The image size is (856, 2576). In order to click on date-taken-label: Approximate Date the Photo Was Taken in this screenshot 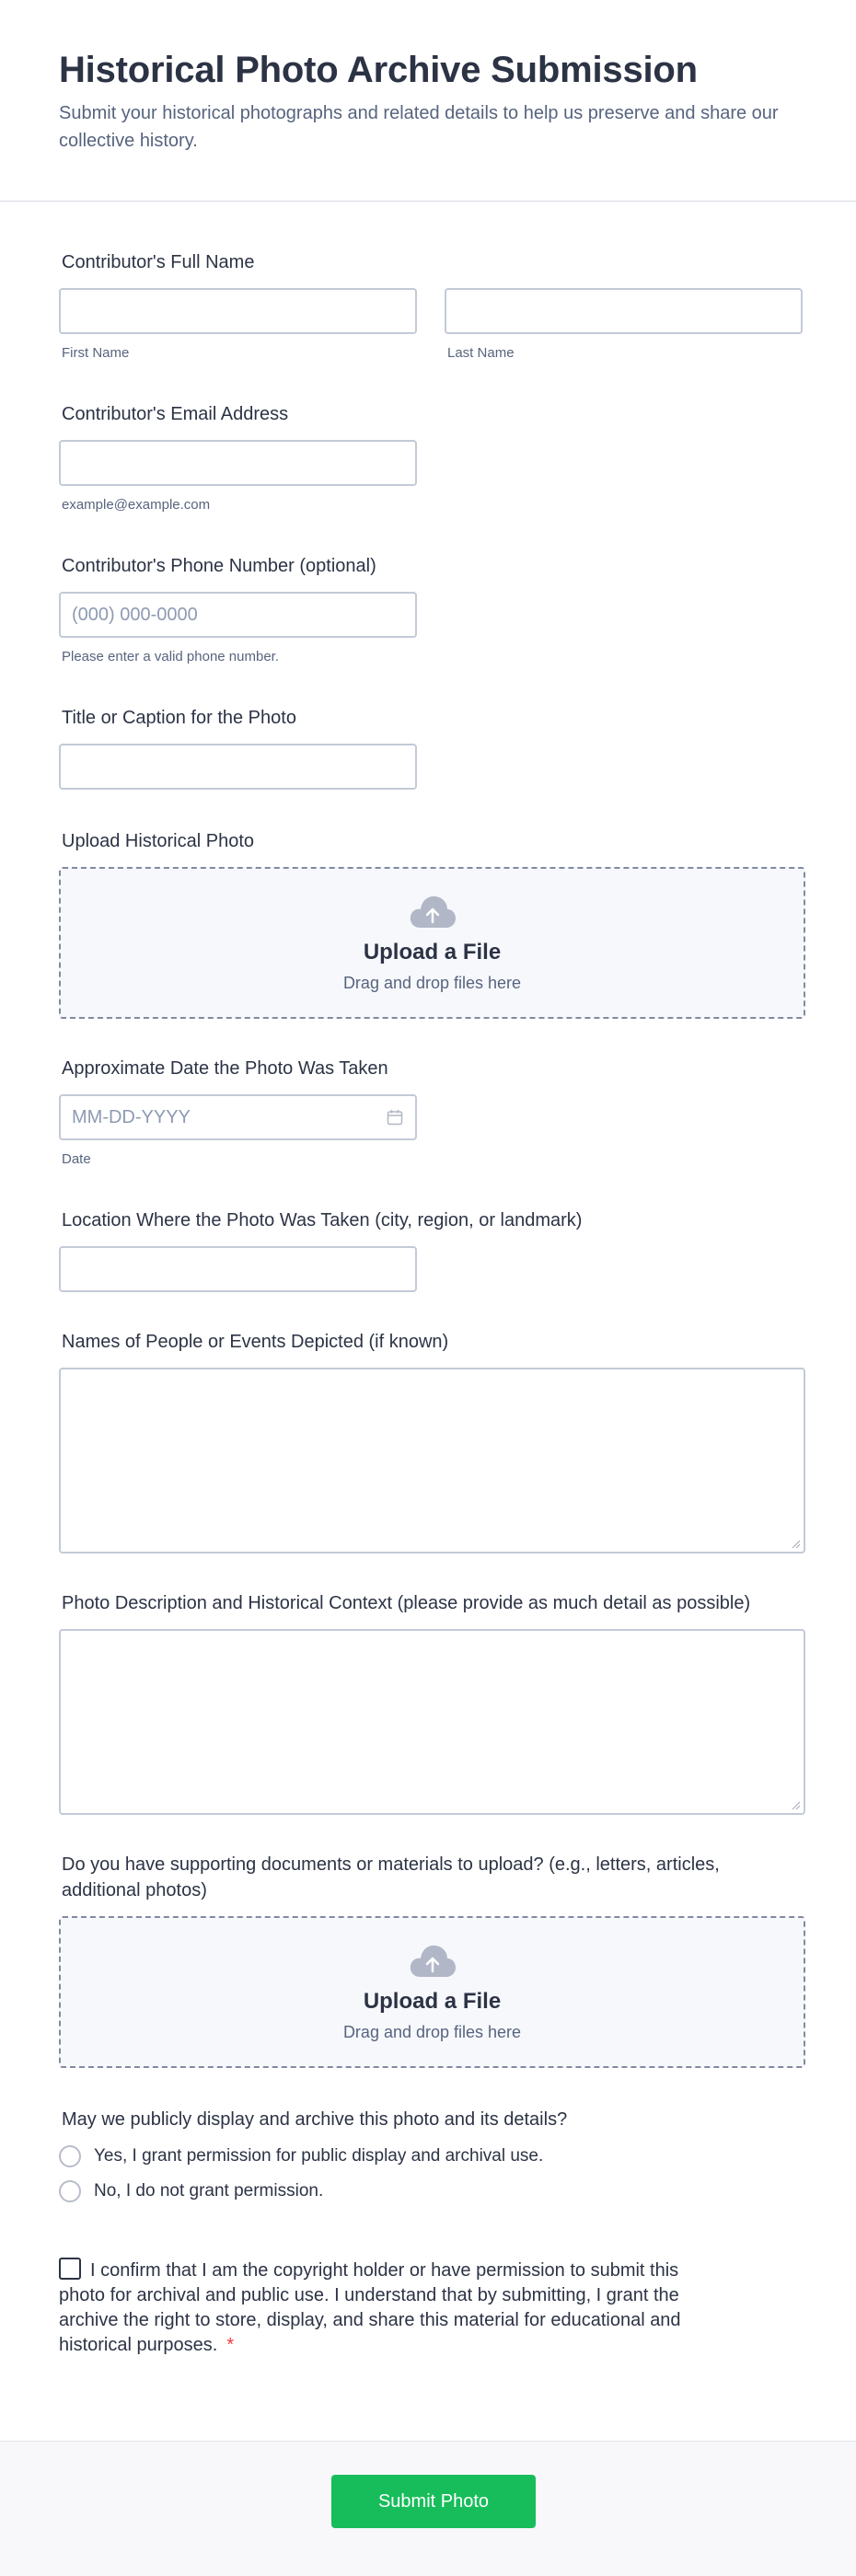, I will do `click(225, 1068)`.